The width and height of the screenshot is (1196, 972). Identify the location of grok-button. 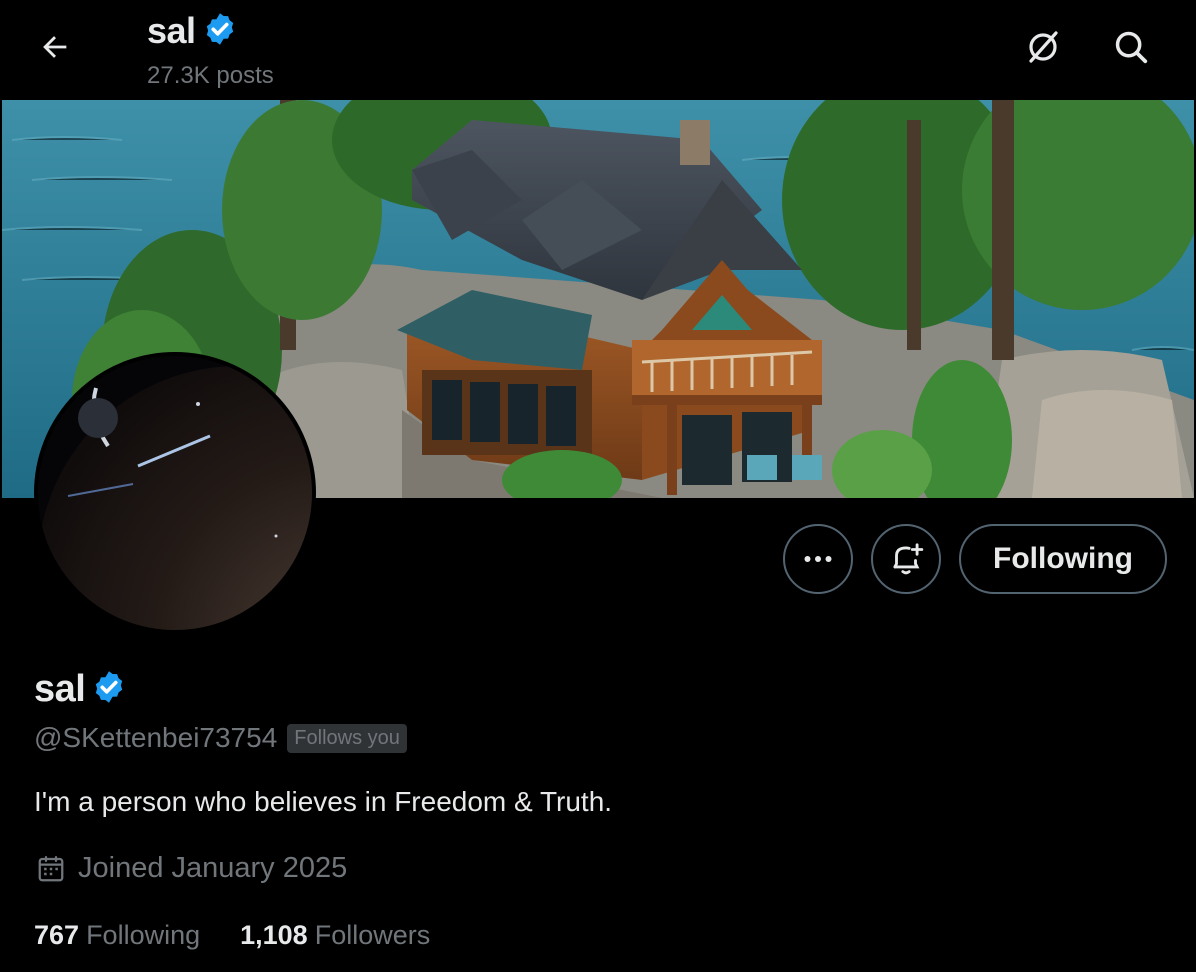
(1043, 47).